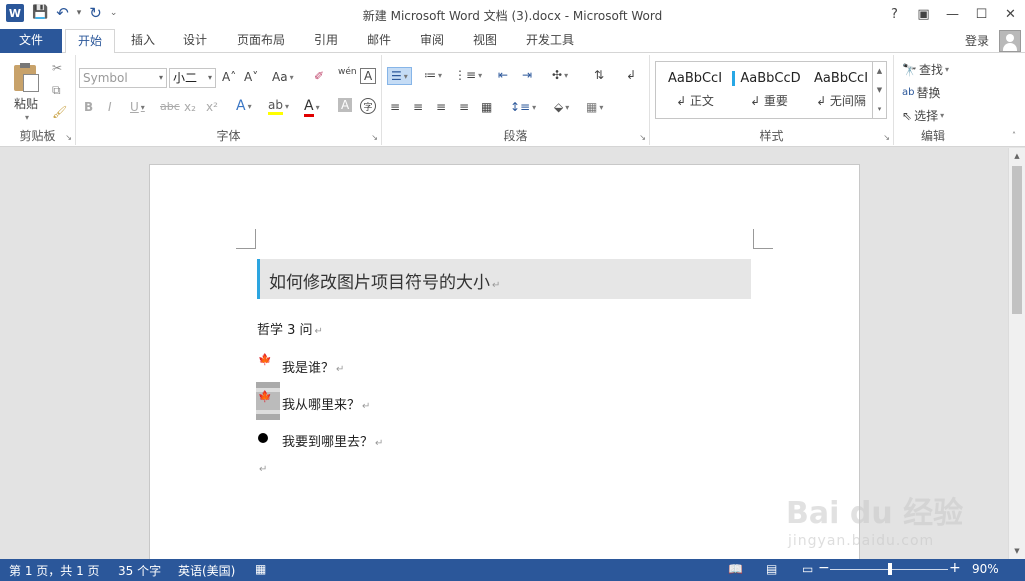 This screenshot has height=581, width=1025. I want to click on italic-button: I, so click(110, 107).